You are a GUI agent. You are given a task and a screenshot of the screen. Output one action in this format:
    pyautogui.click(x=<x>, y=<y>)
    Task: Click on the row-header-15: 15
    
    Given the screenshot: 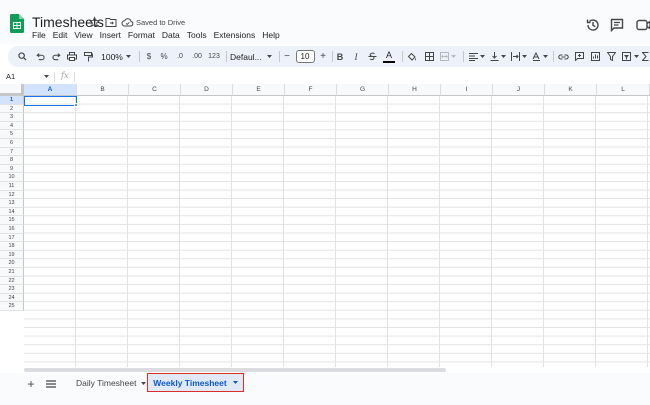 What is the action you would take?
    pyautogui.click(x=12, y=220)
    